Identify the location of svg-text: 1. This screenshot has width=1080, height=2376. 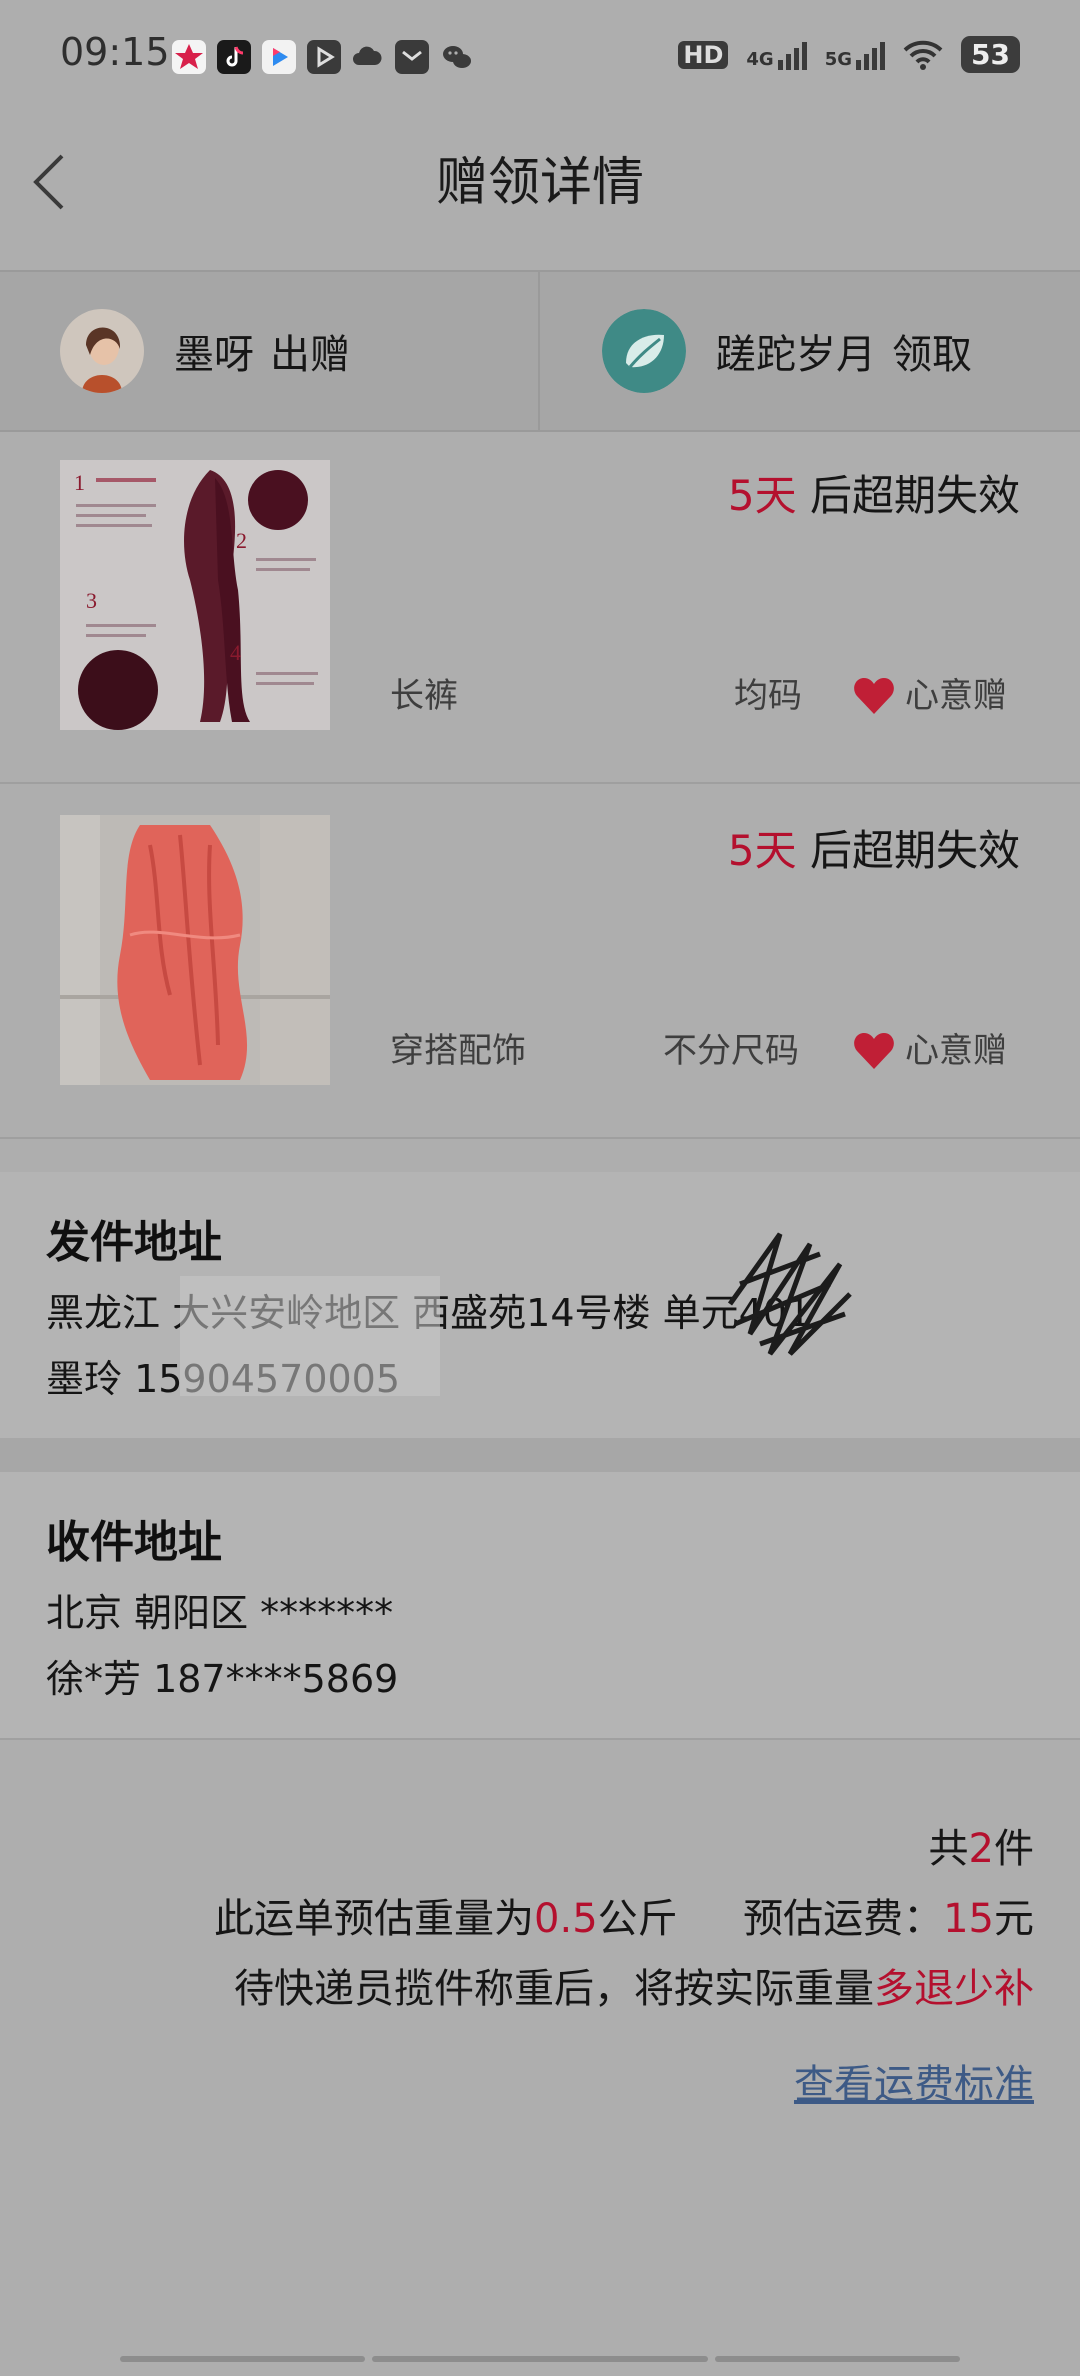
(79, 482).